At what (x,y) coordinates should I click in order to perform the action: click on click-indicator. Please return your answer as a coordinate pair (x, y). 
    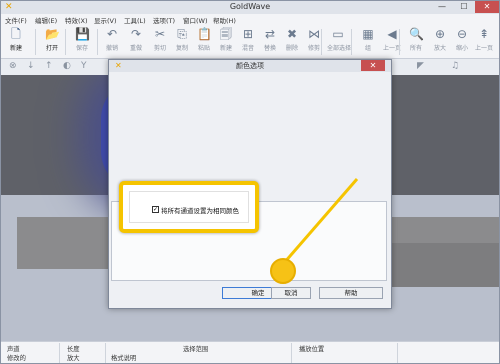
    Looking at the image, I should click on (283, 271).